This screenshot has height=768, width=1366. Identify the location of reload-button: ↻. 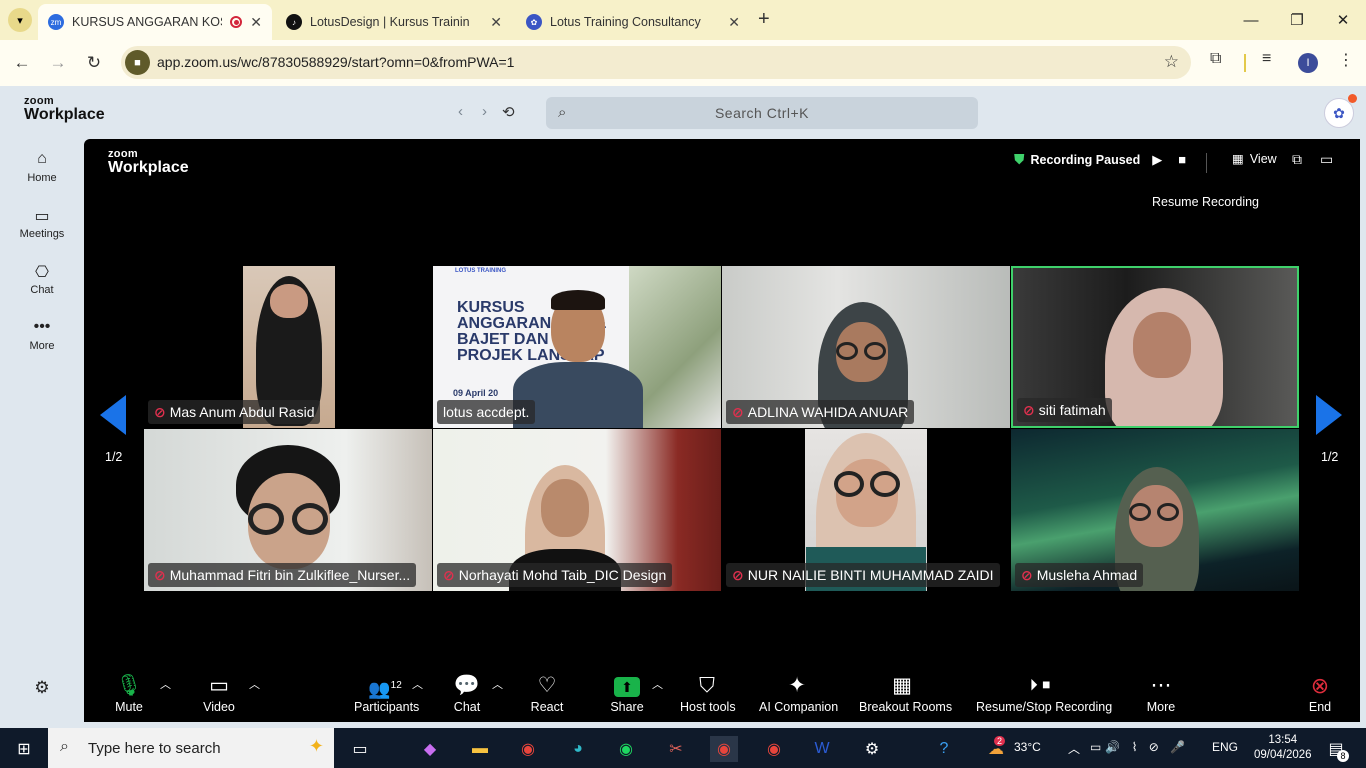
(94, 63).